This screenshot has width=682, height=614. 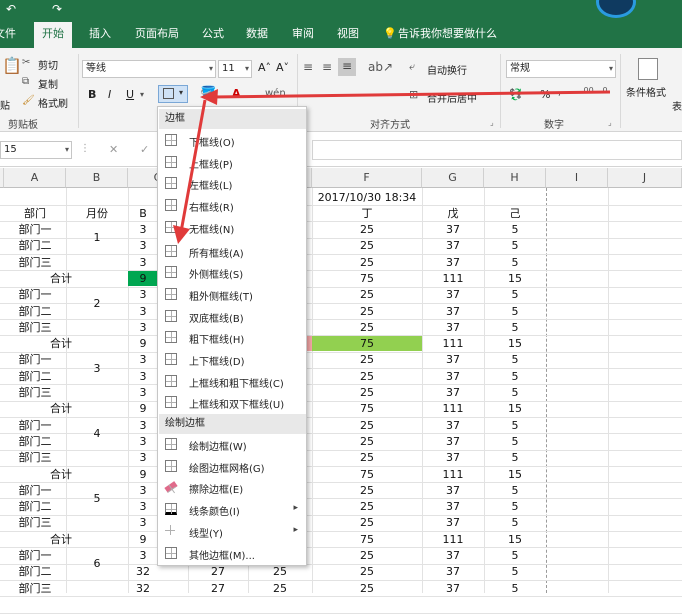 What do you see at coordinates (209, 97) in the screenshot?
I see `arrowhead-borders` at bounding box center [209, 97].